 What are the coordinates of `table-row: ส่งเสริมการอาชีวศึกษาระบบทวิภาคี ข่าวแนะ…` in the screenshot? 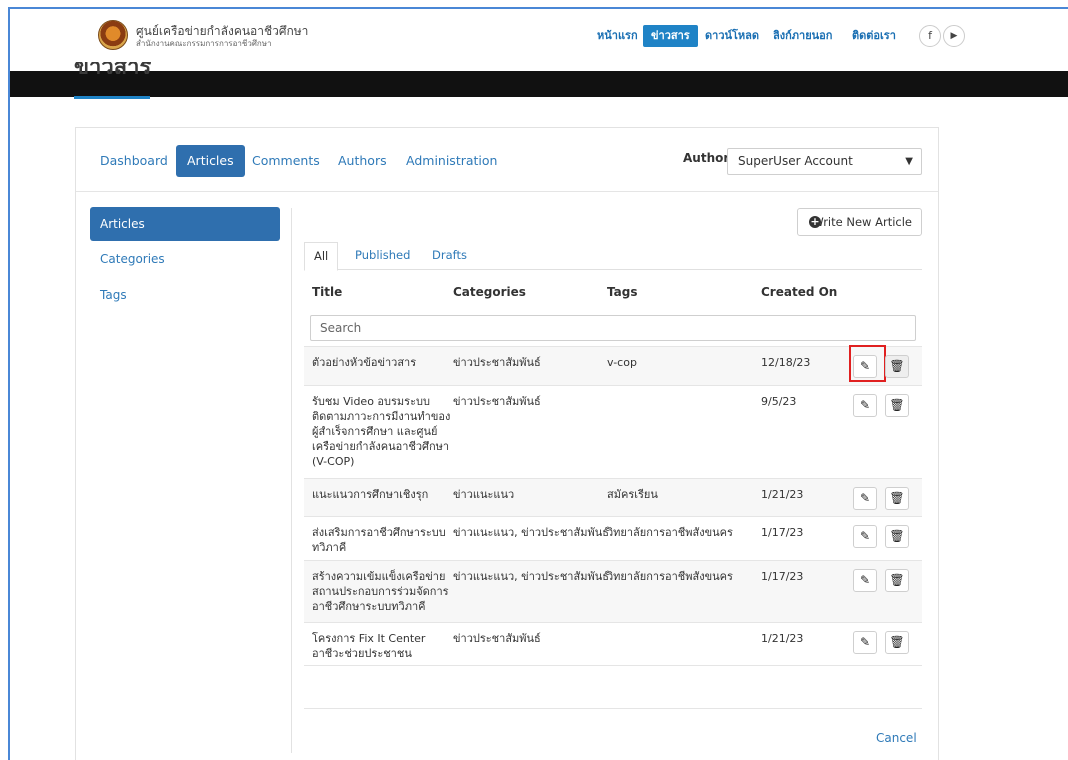 It's located at (613, 538).